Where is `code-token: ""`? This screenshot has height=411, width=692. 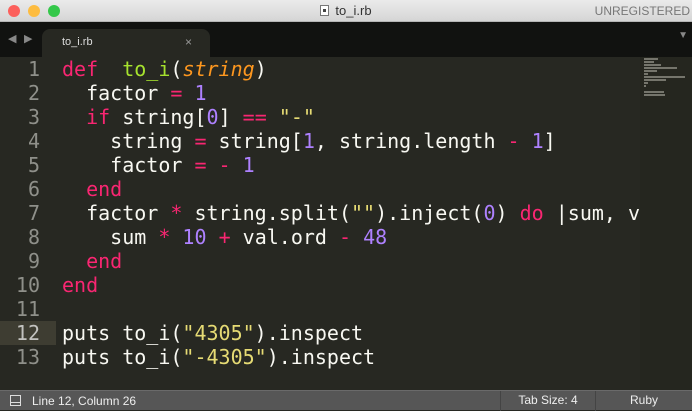
code-token: "" is located at coordinates (363, 213).